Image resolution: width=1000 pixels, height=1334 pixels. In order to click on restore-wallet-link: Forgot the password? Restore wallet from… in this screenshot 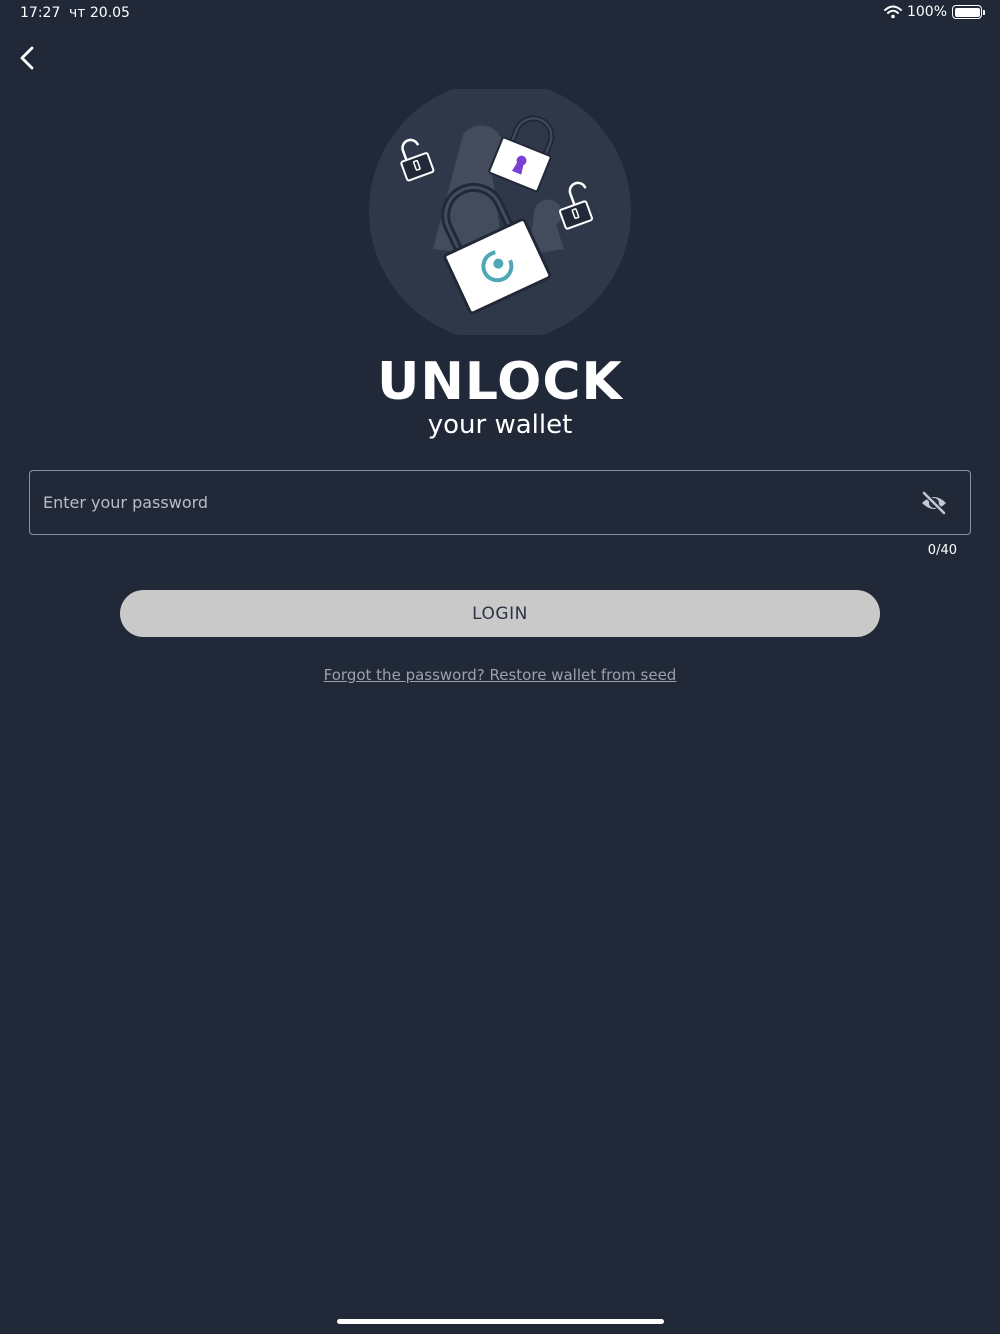, I will do `click(500, 675)`.